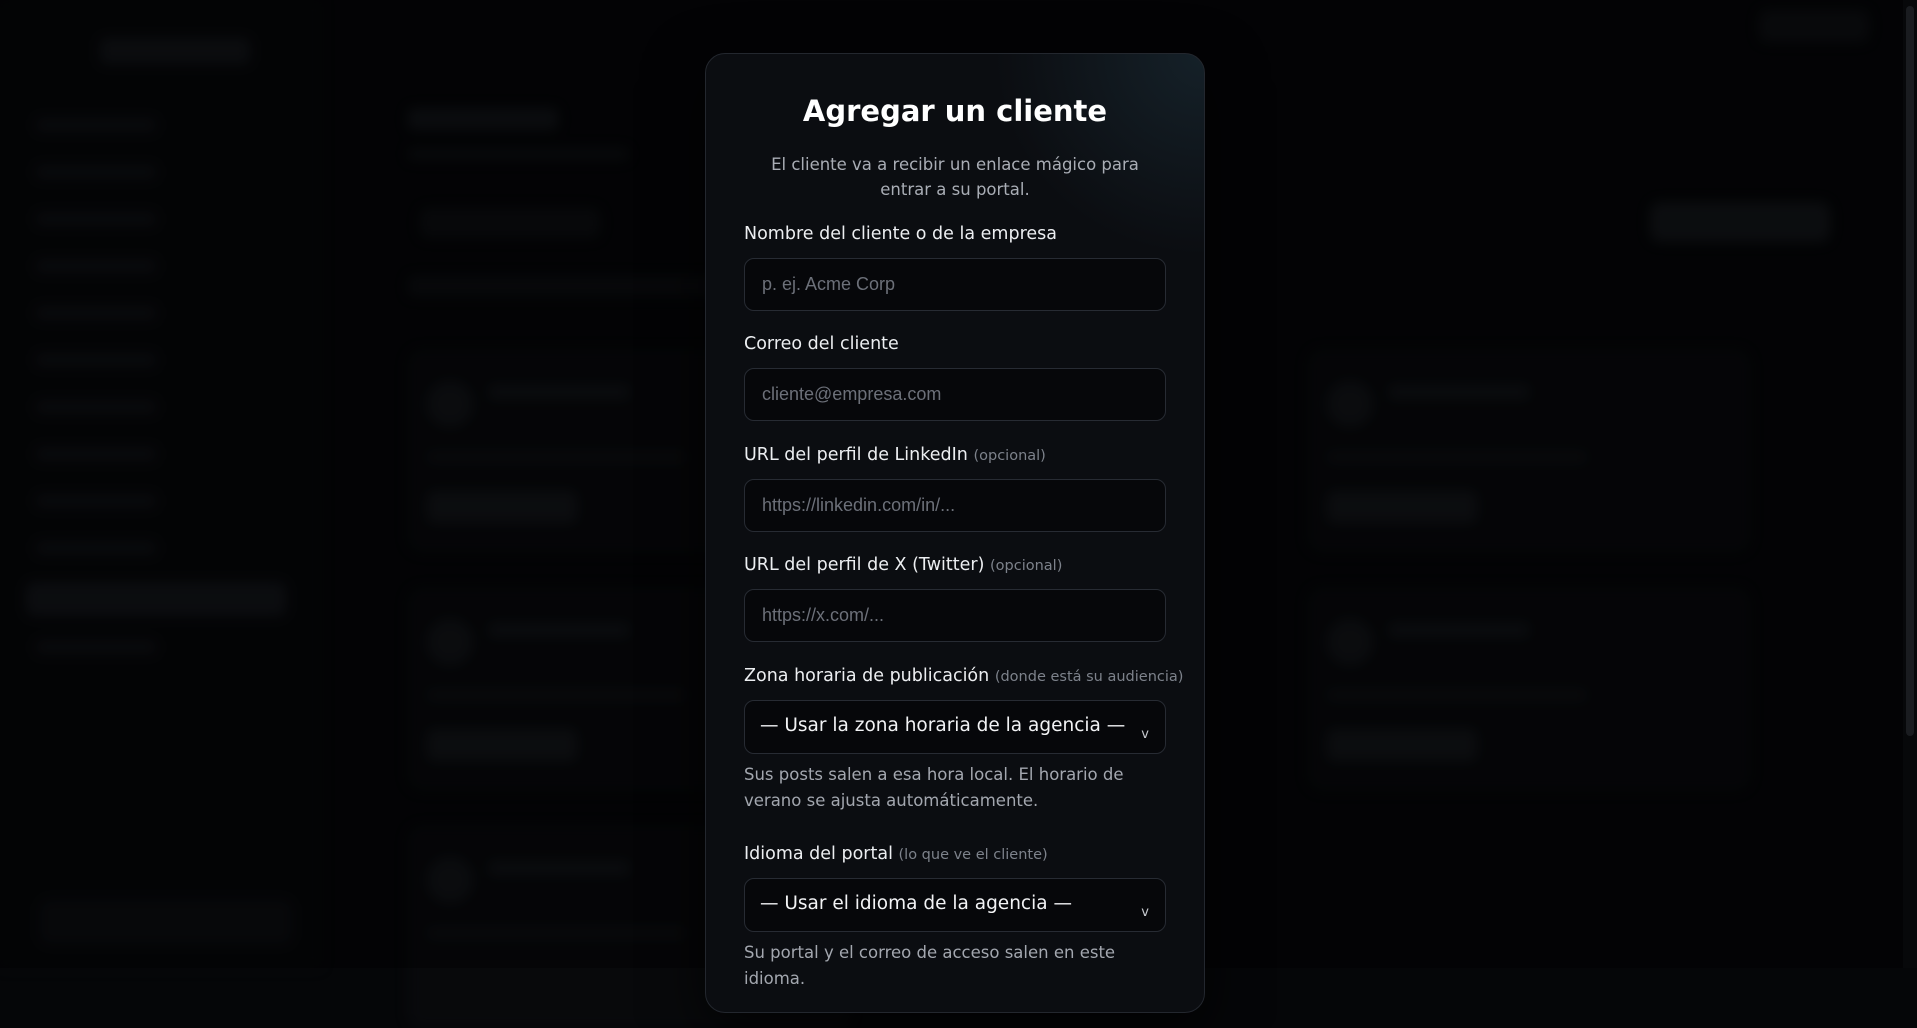  I want to click on modal-title: Agregar un cliente, so click(955, 111).